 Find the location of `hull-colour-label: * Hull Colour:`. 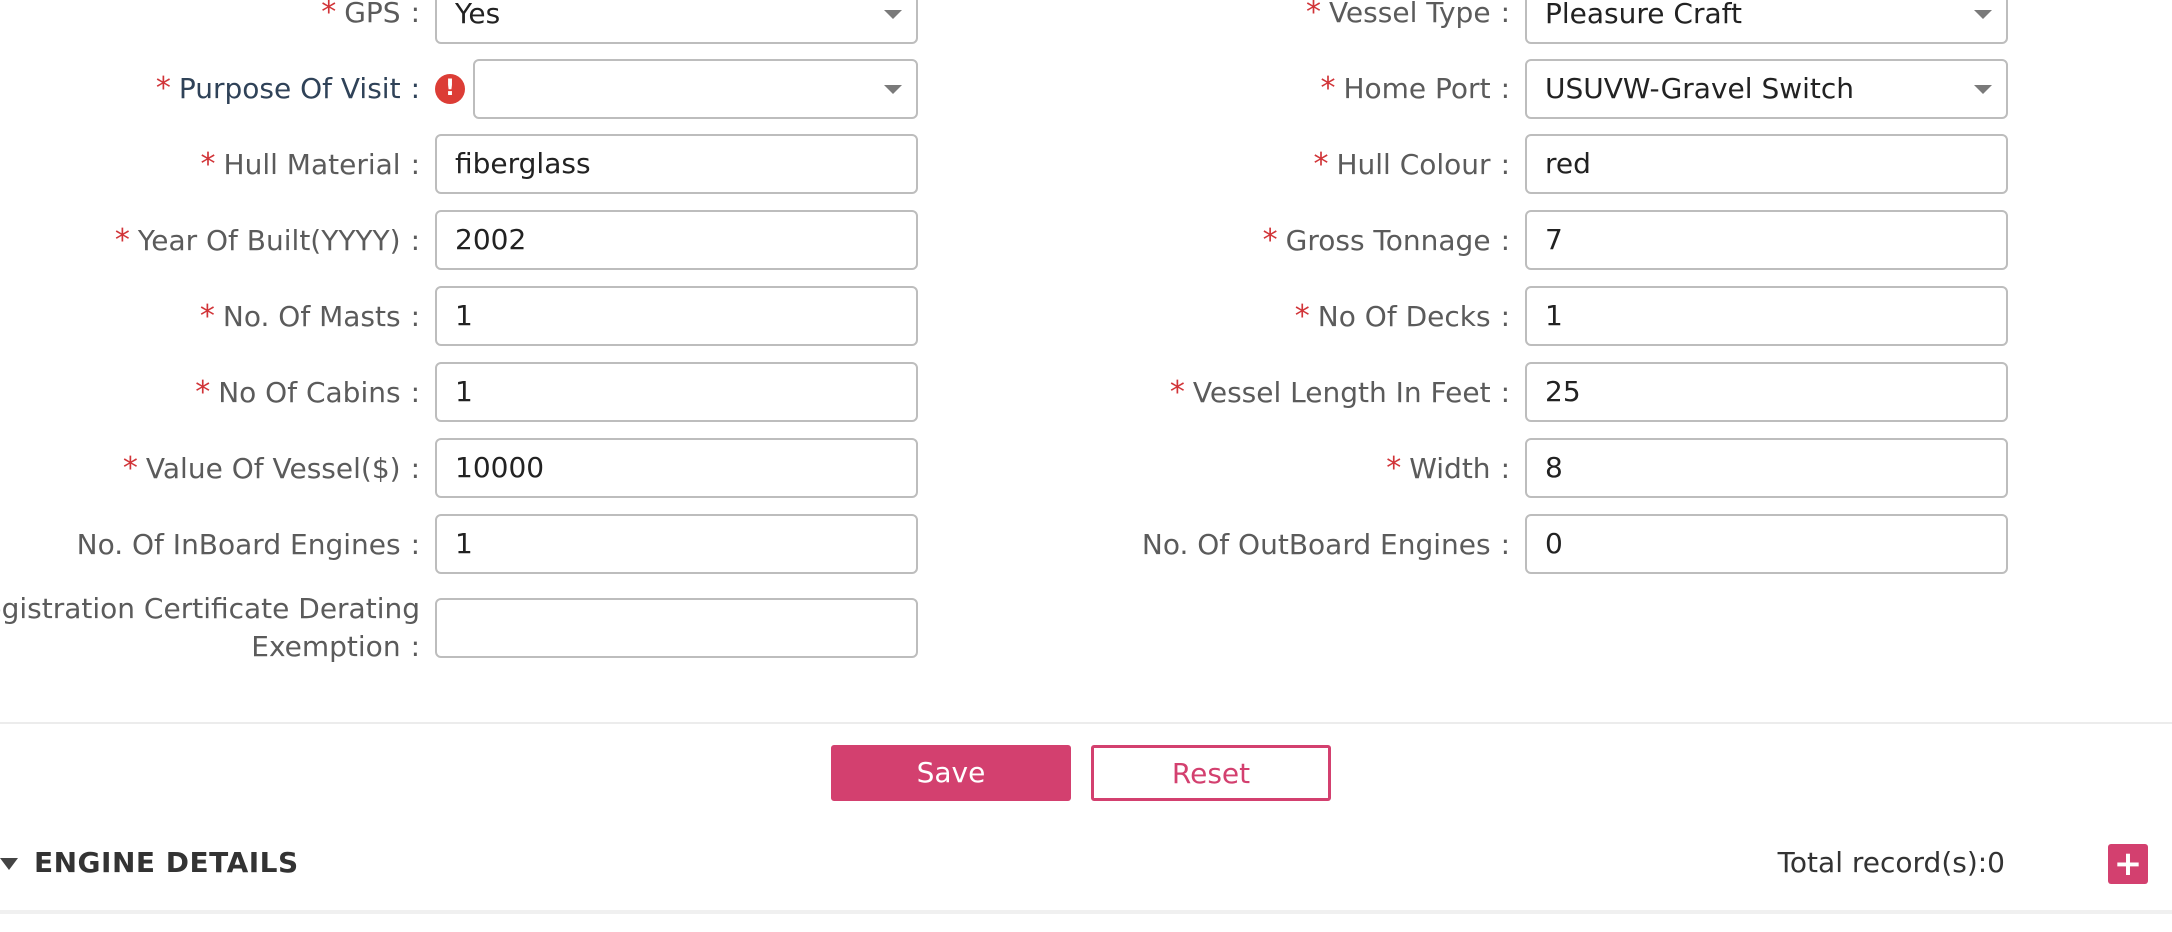

hull-colour-label: * Hull Colour: is located at coordinates (1411, 164).